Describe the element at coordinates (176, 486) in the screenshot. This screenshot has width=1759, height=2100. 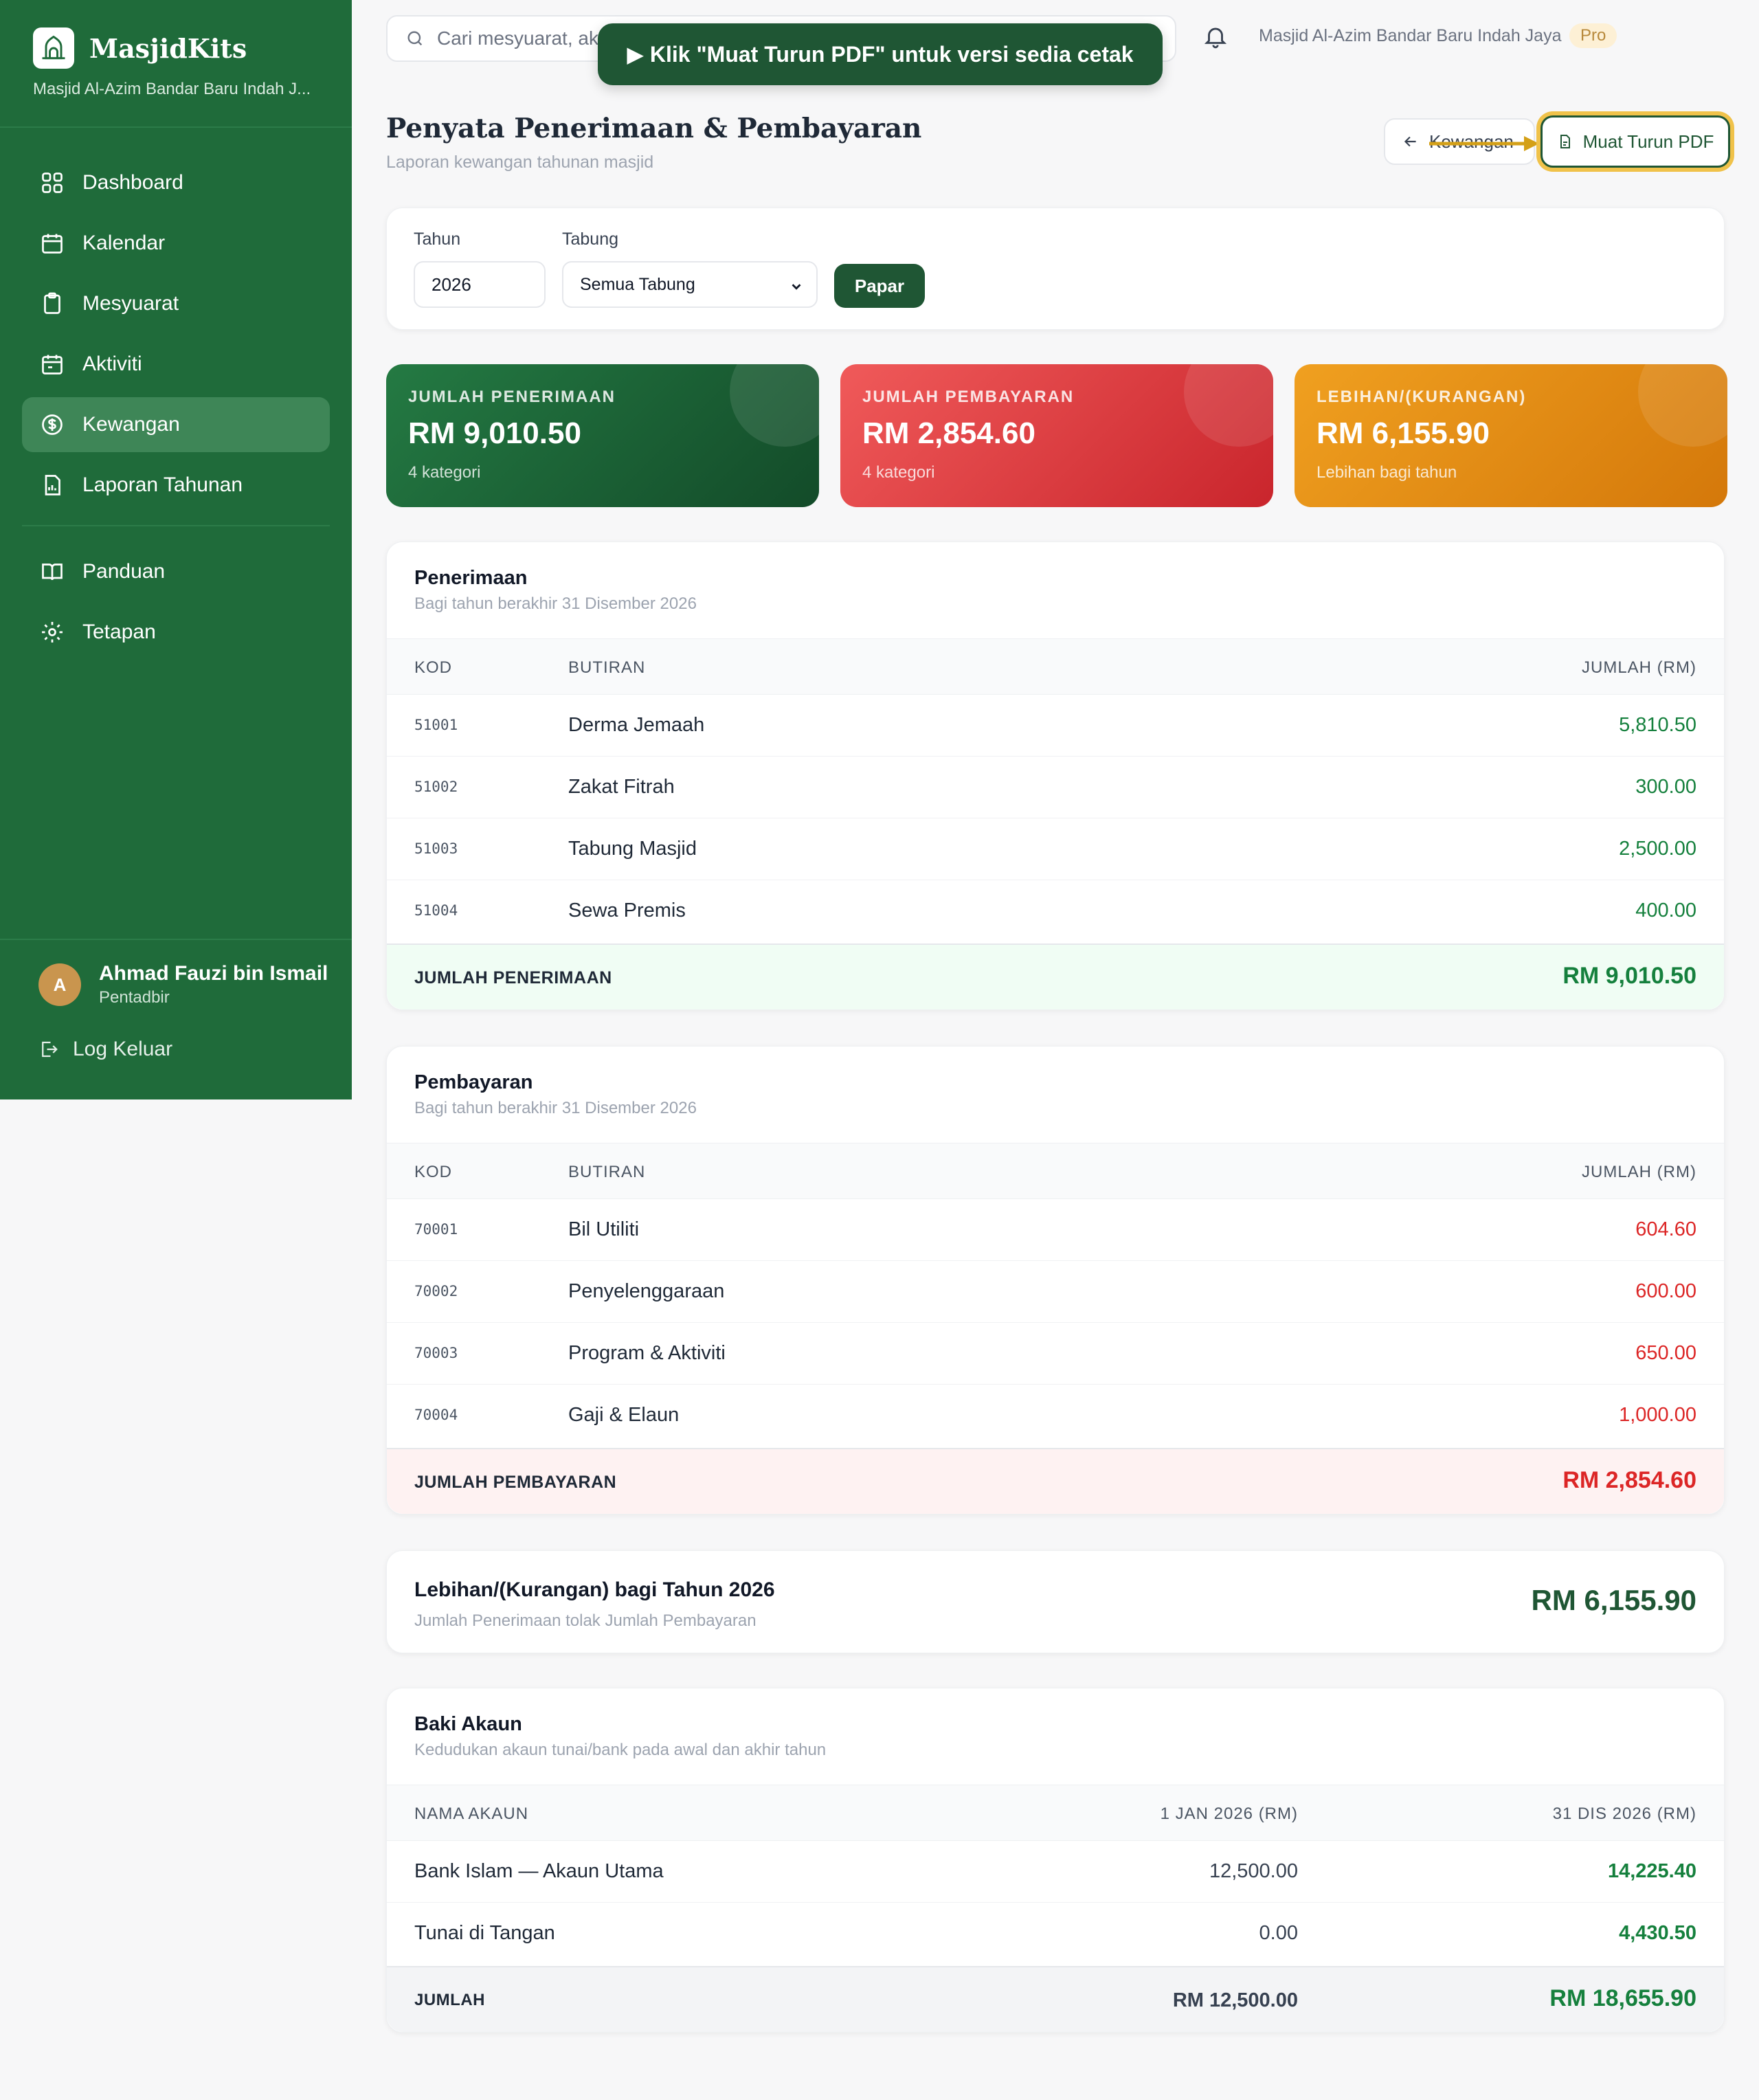
I see `sidebar-item-laporan-tahunan: Laporan Tahunan` at that location.